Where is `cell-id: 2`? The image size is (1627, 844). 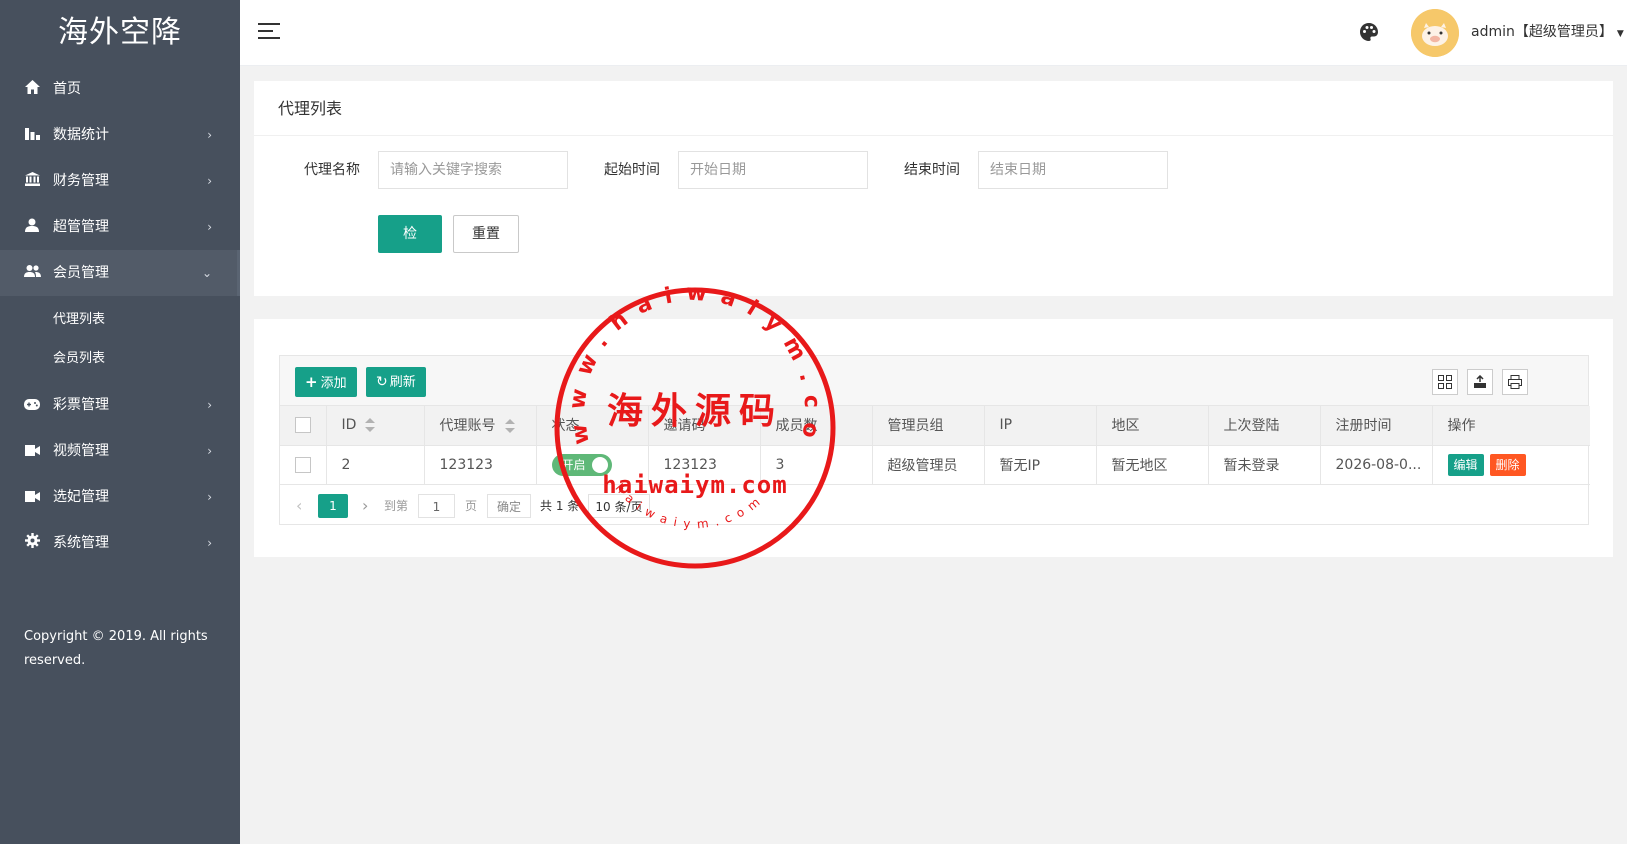
cell-id: 2 is located at coordinates (375, 465).